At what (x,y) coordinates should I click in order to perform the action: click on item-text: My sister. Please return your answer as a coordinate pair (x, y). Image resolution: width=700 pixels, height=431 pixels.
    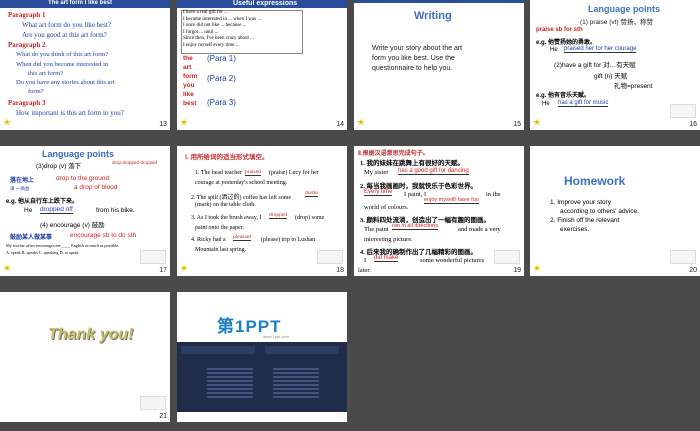
    Looking at the image, I should click on (376, 172).